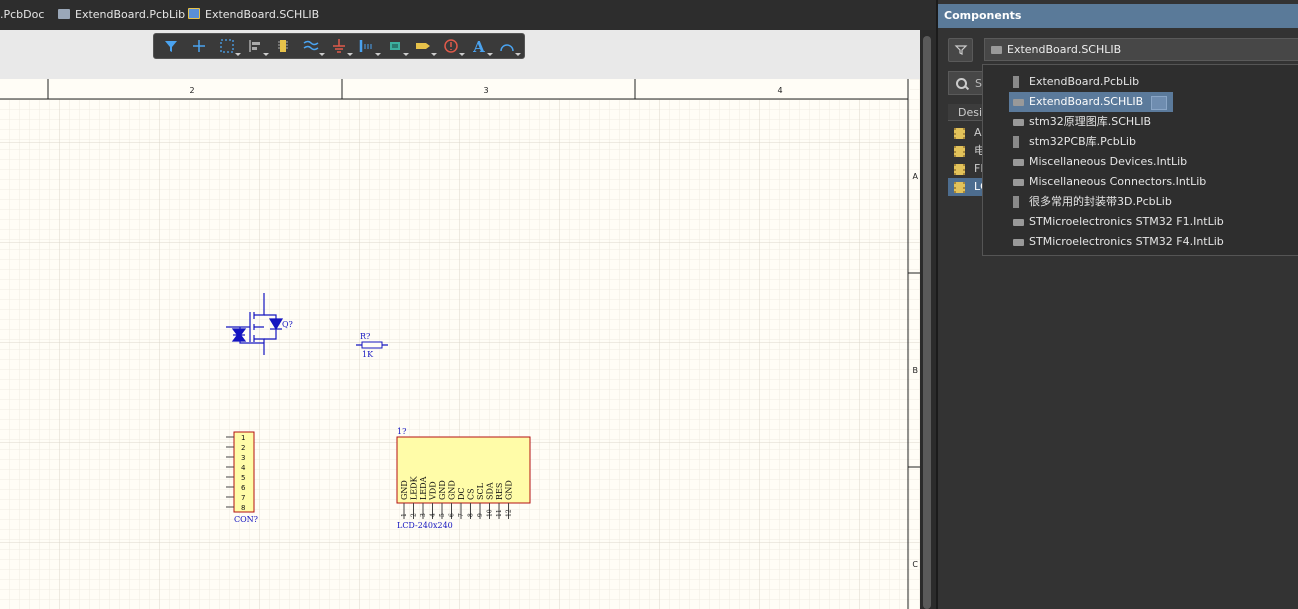 This screenshot has height=609, width=1298. Describe the element at coordinates (243, 498) in the screenshot. I see `connector-pin-number: 7` at that location.